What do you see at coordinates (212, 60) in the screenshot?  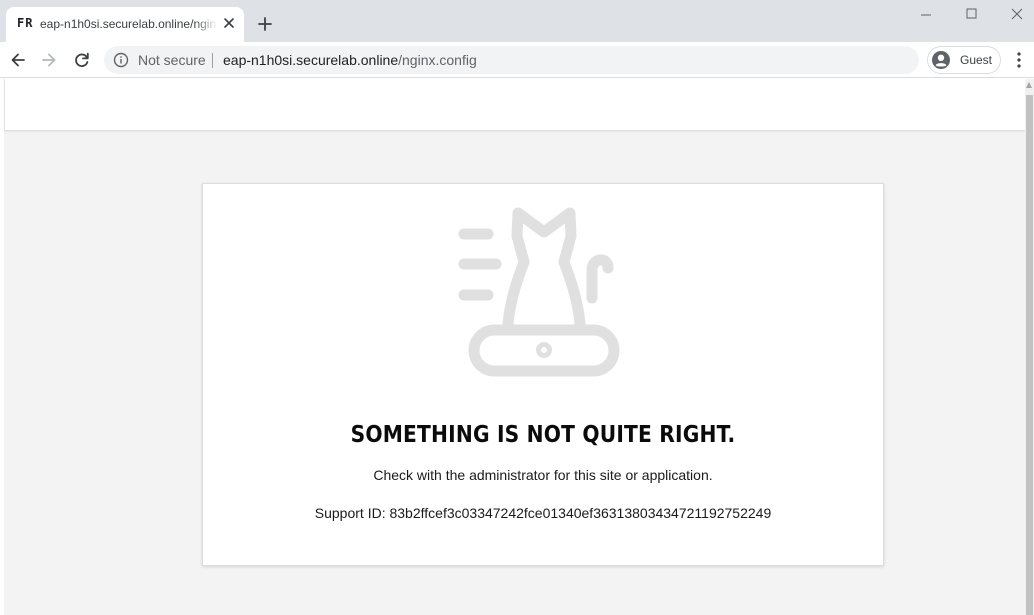 I see `address-separator` at bounding box center [212, 60].